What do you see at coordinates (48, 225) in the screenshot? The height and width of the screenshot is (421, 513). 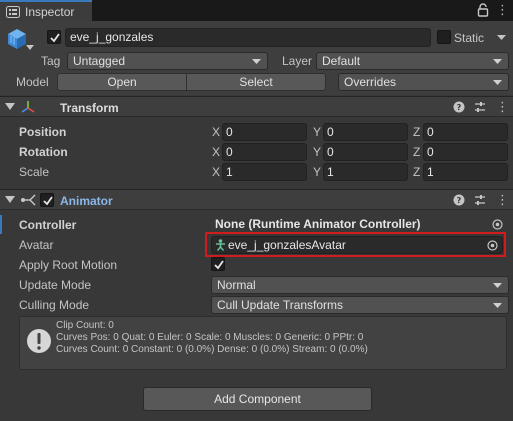 I see `controller-label: Controller` at bounding box center [48, 225].